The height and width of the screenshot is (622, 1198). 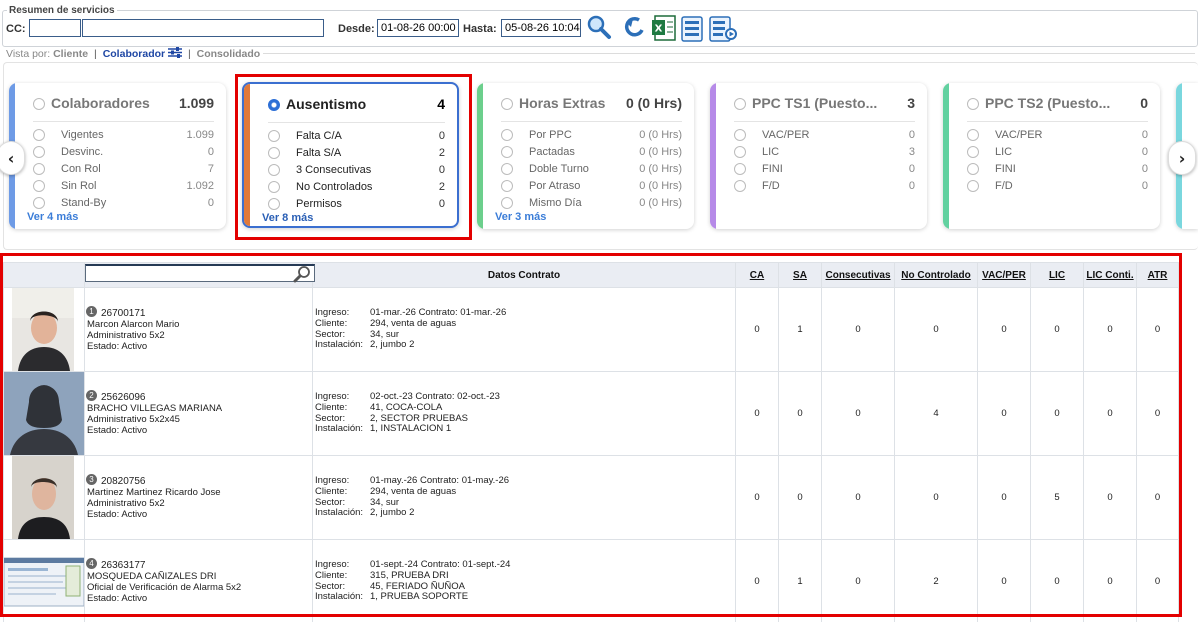 I want to click on card-item: LIC 0, so click(x=1057, y=152).